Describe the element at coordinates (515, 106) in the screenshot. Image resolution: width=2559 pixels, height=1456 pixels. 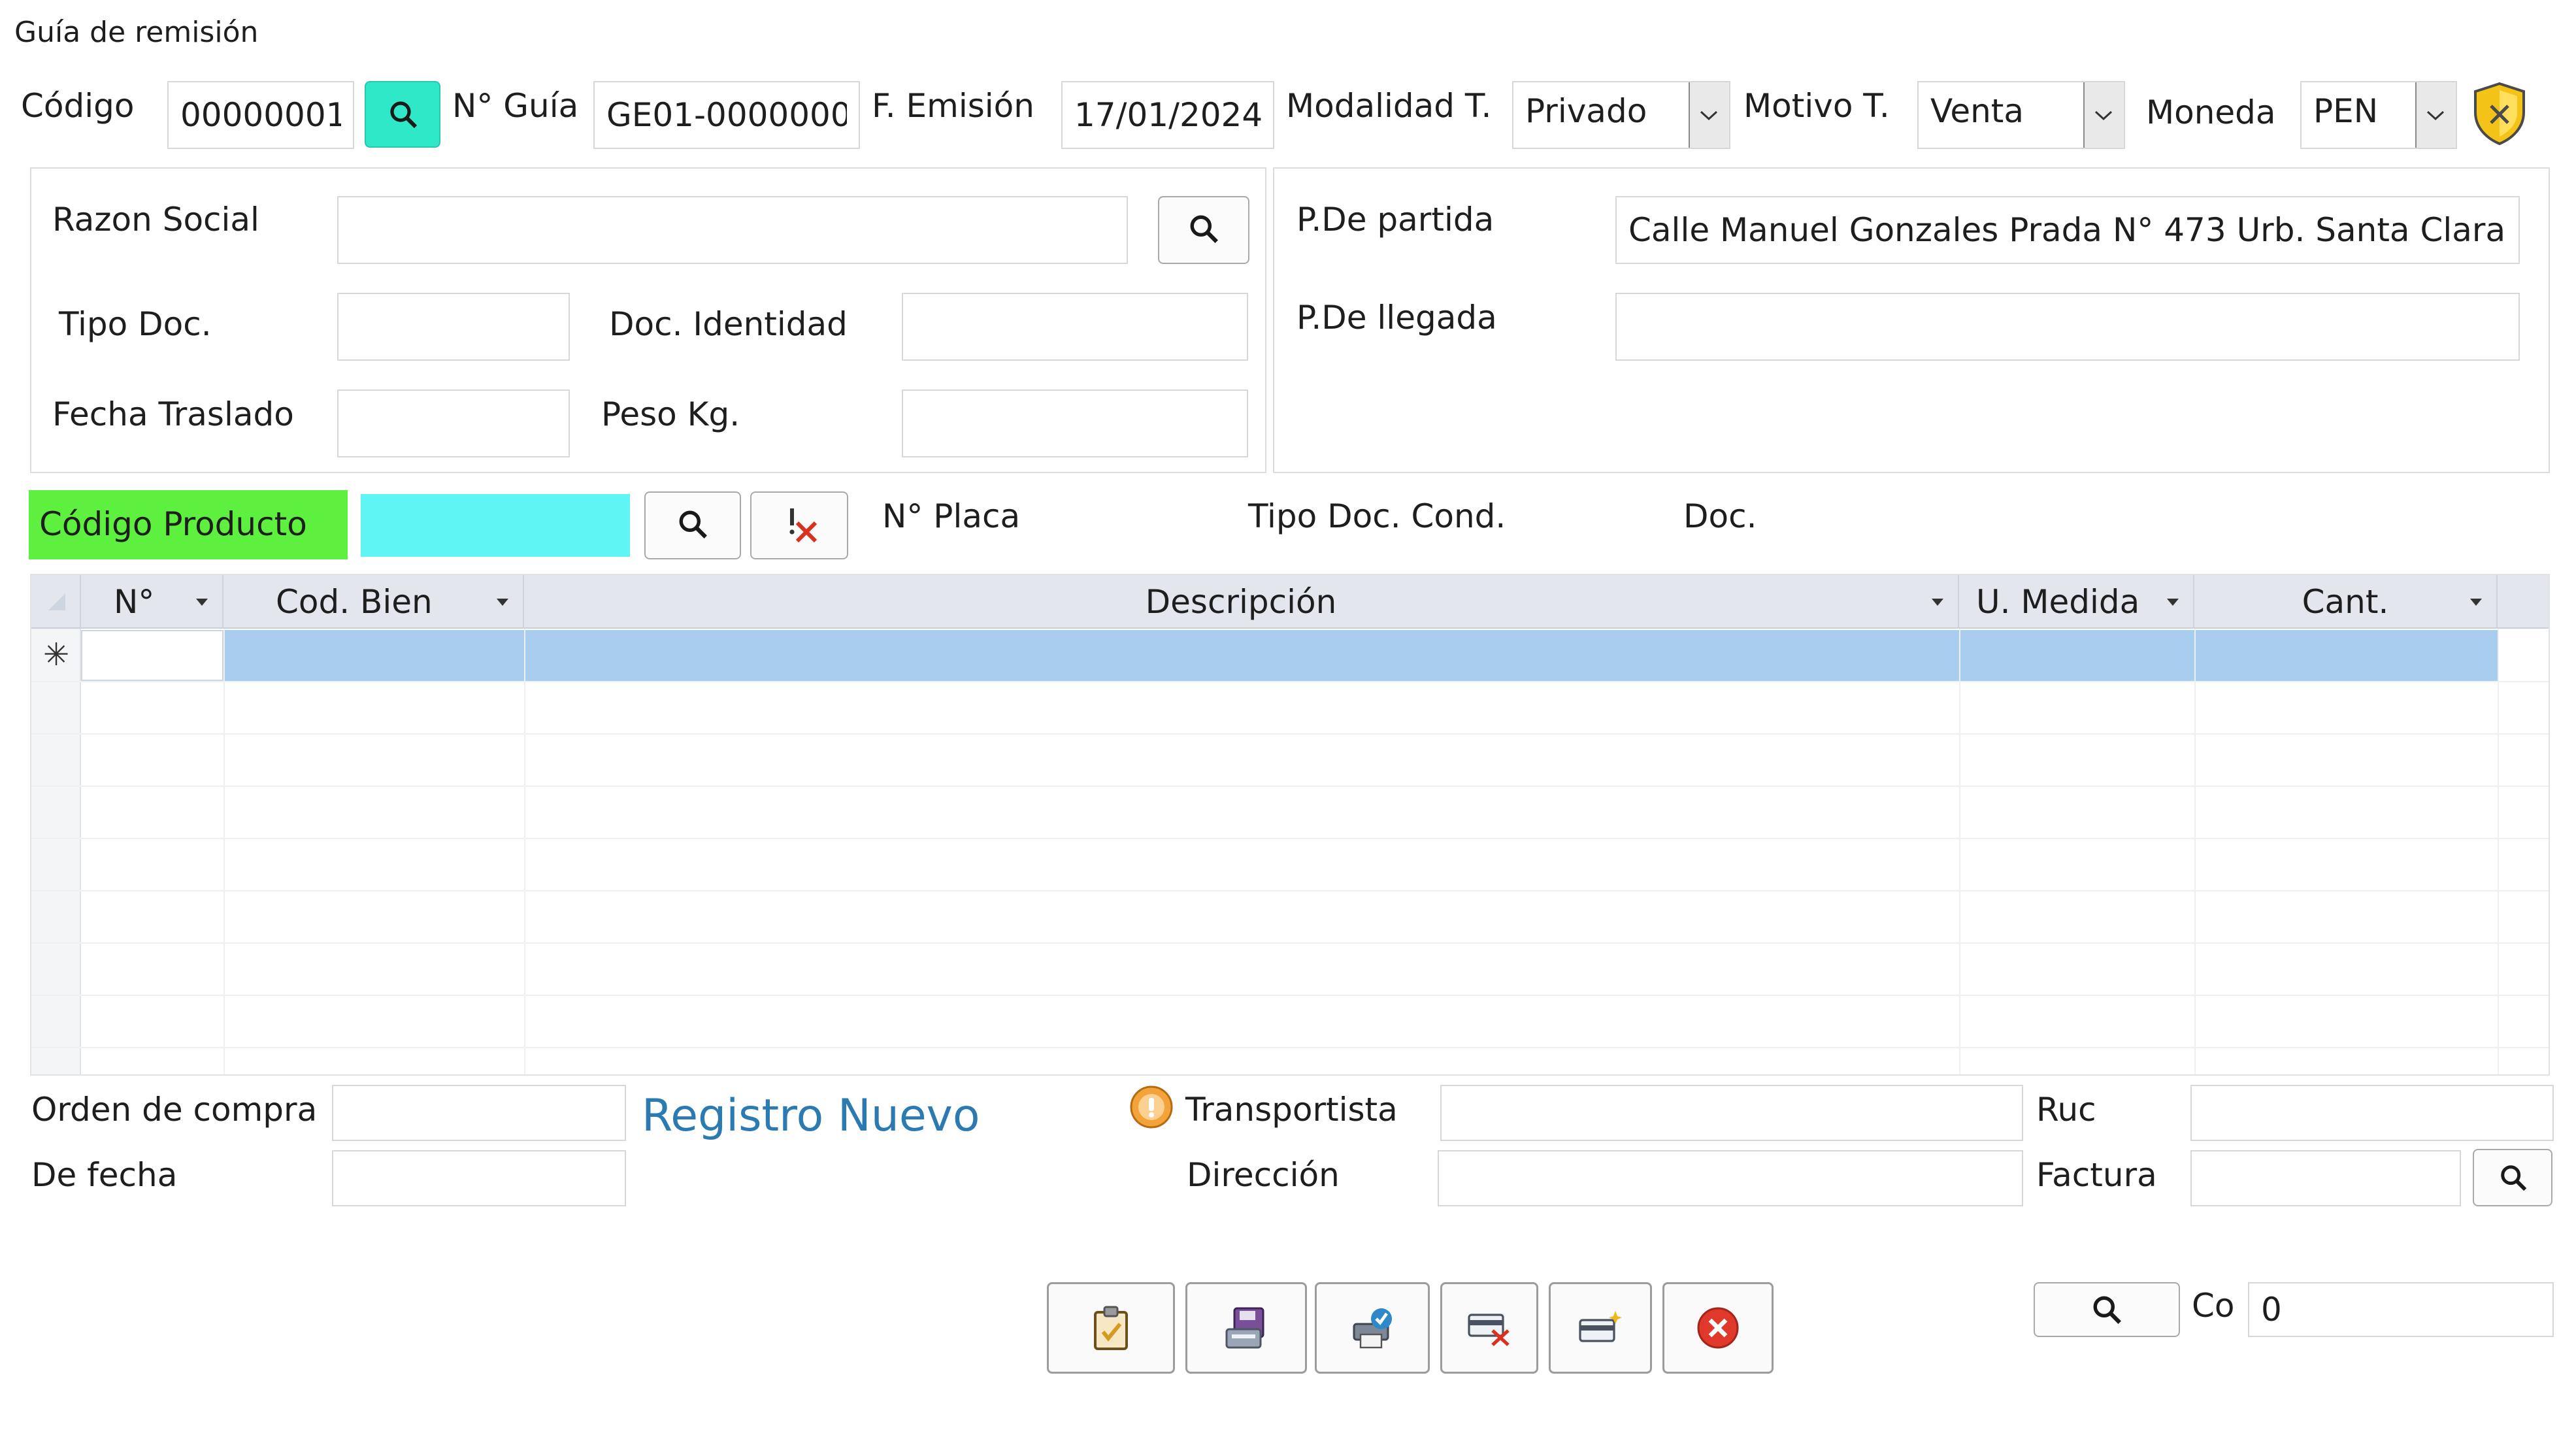
I see `nguia-label: N° Guía` at that location.